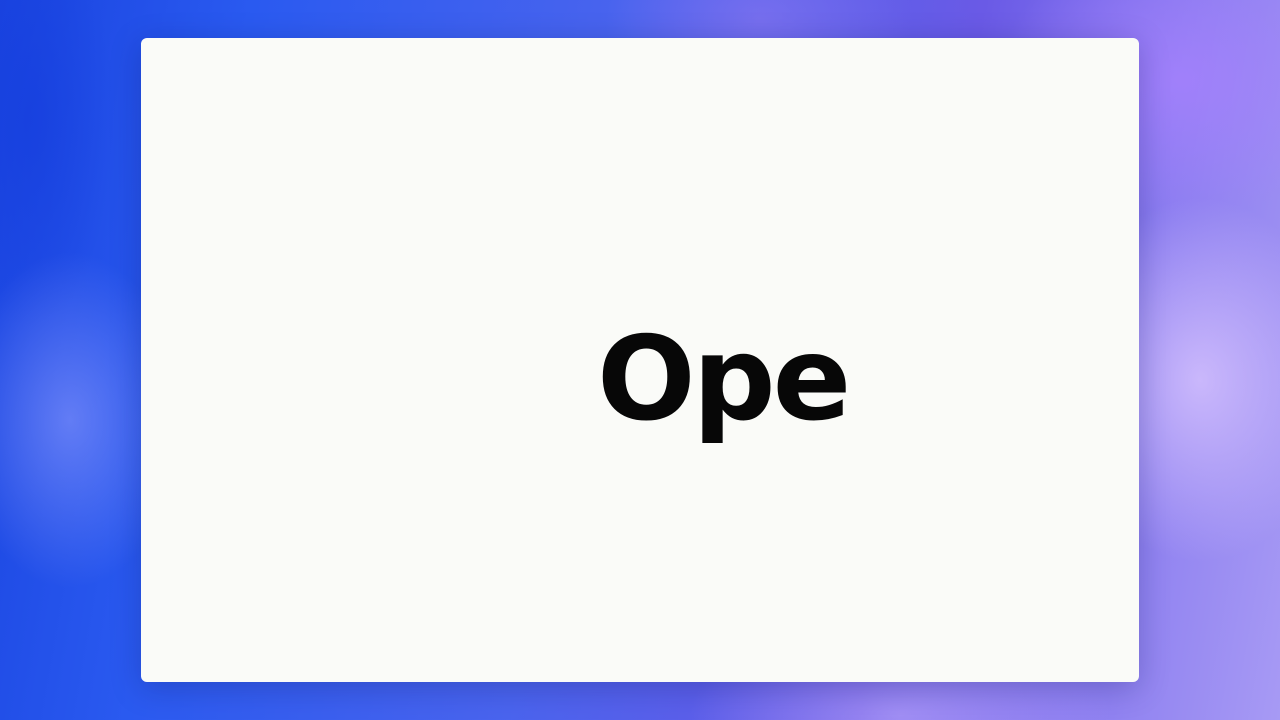 The image size is (1280, 720). Describe the element at coordinates (724, 379) in the screenshot. I see `wordmark-text: Ope` at that location.